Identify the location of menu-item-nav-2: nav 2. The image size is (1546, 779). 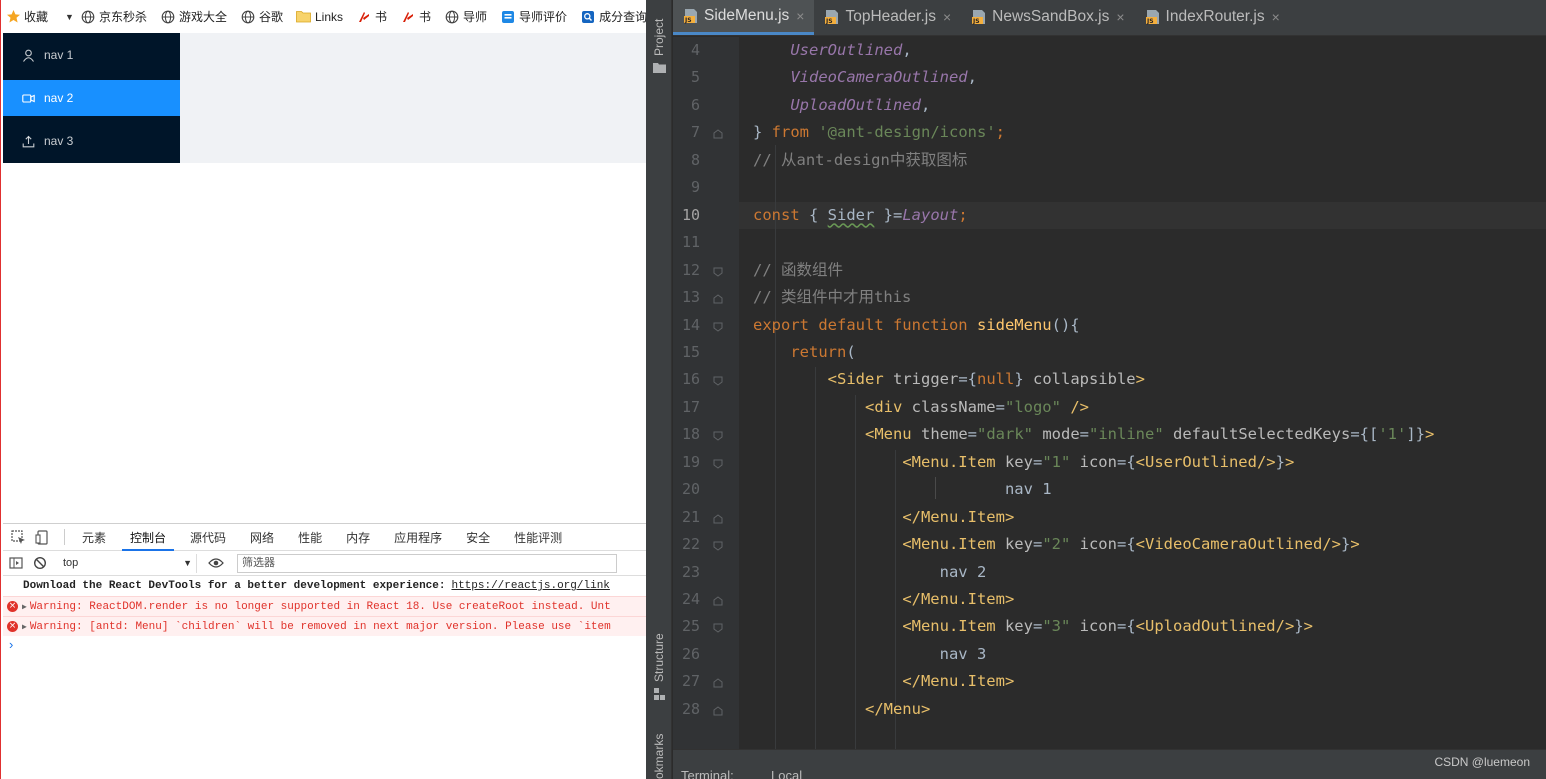
(91, 98).